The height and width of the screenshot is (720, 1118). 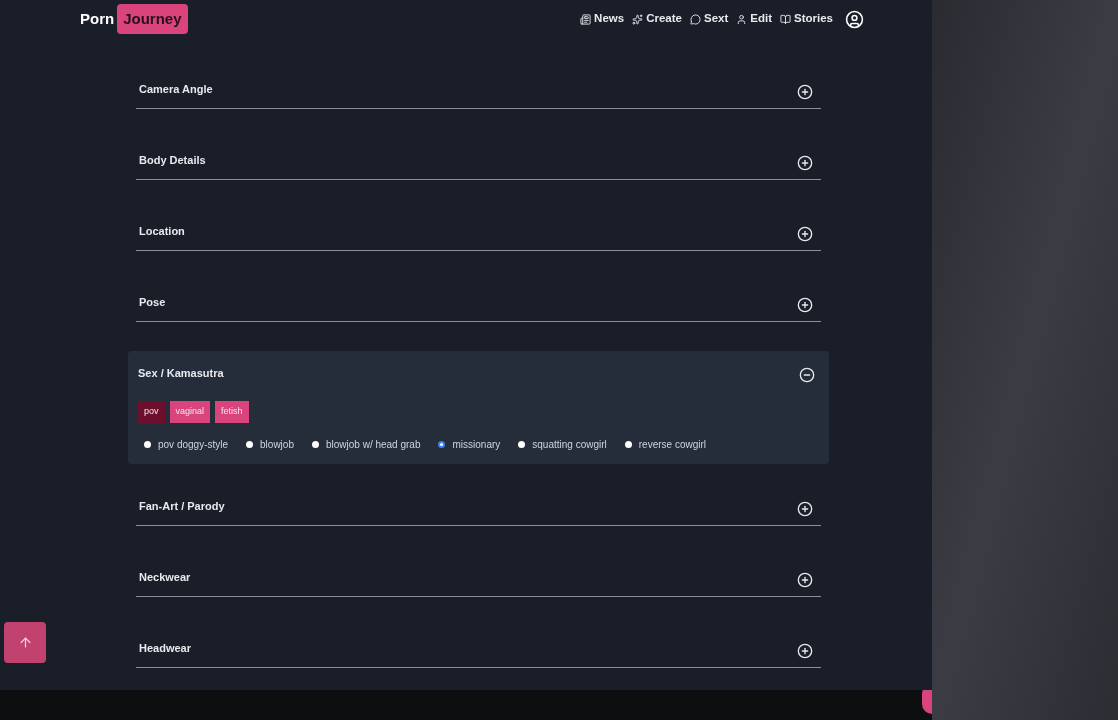 I want to click on collapse-icon, so click(x=807, y=374).